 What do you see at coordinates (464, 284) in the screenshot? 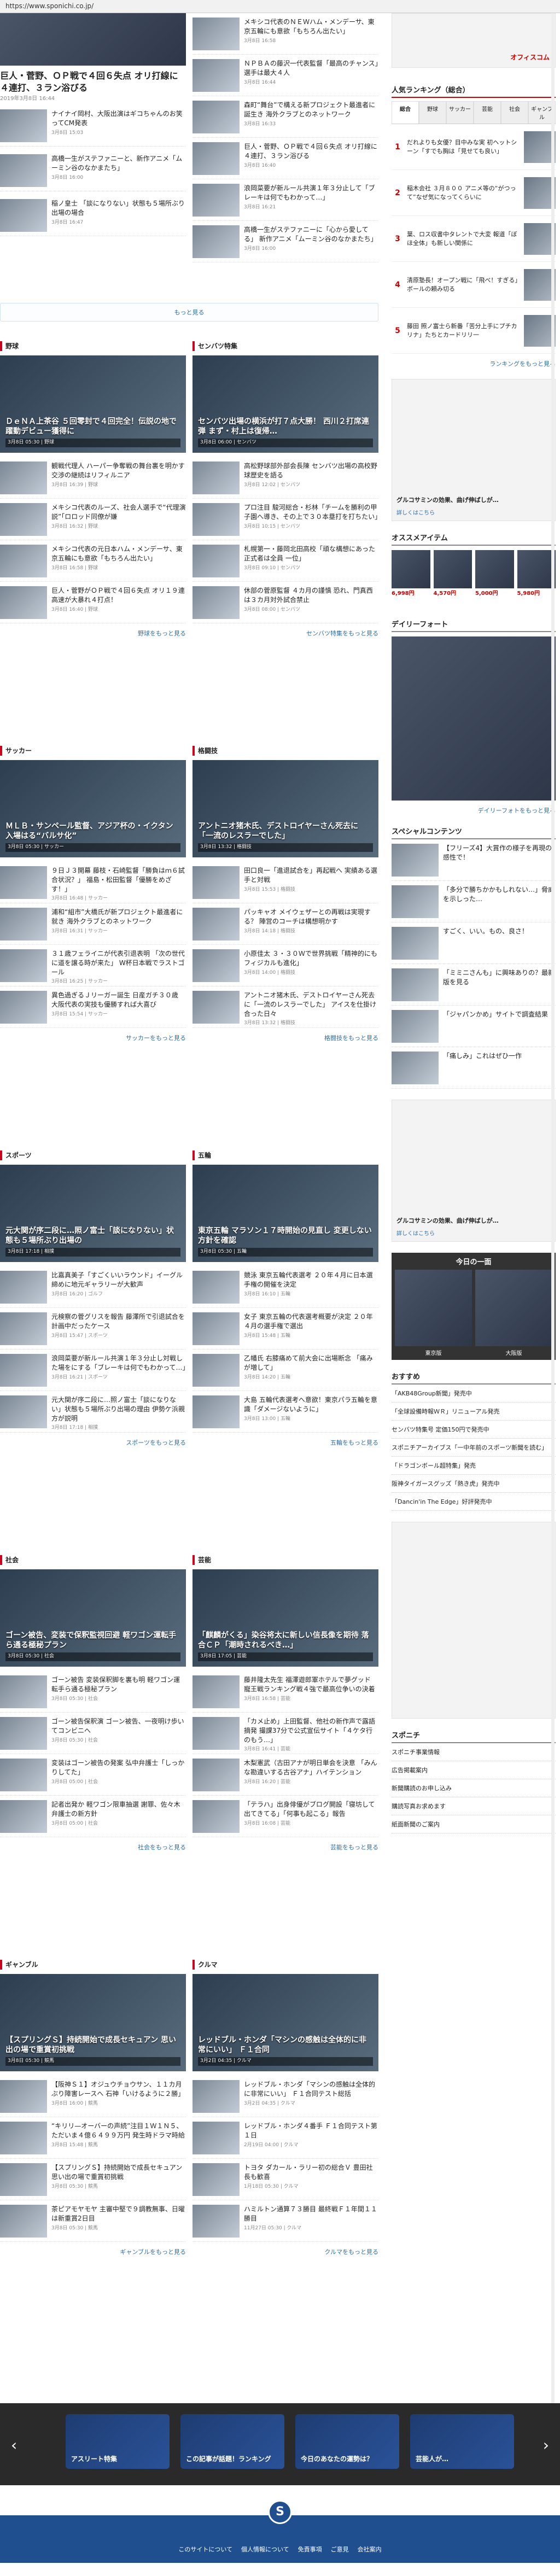
I see `rank-title: 清原塾長！オープン戦に「飛べ！すぎる」ボールの頼み切る` at bounding box center [464, 284].